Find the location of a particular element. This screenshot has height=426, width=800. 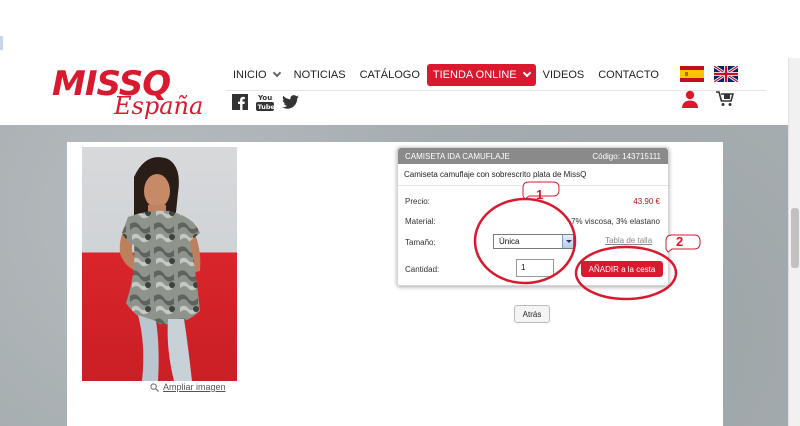

language-selector is located at coordinates (709, 74).